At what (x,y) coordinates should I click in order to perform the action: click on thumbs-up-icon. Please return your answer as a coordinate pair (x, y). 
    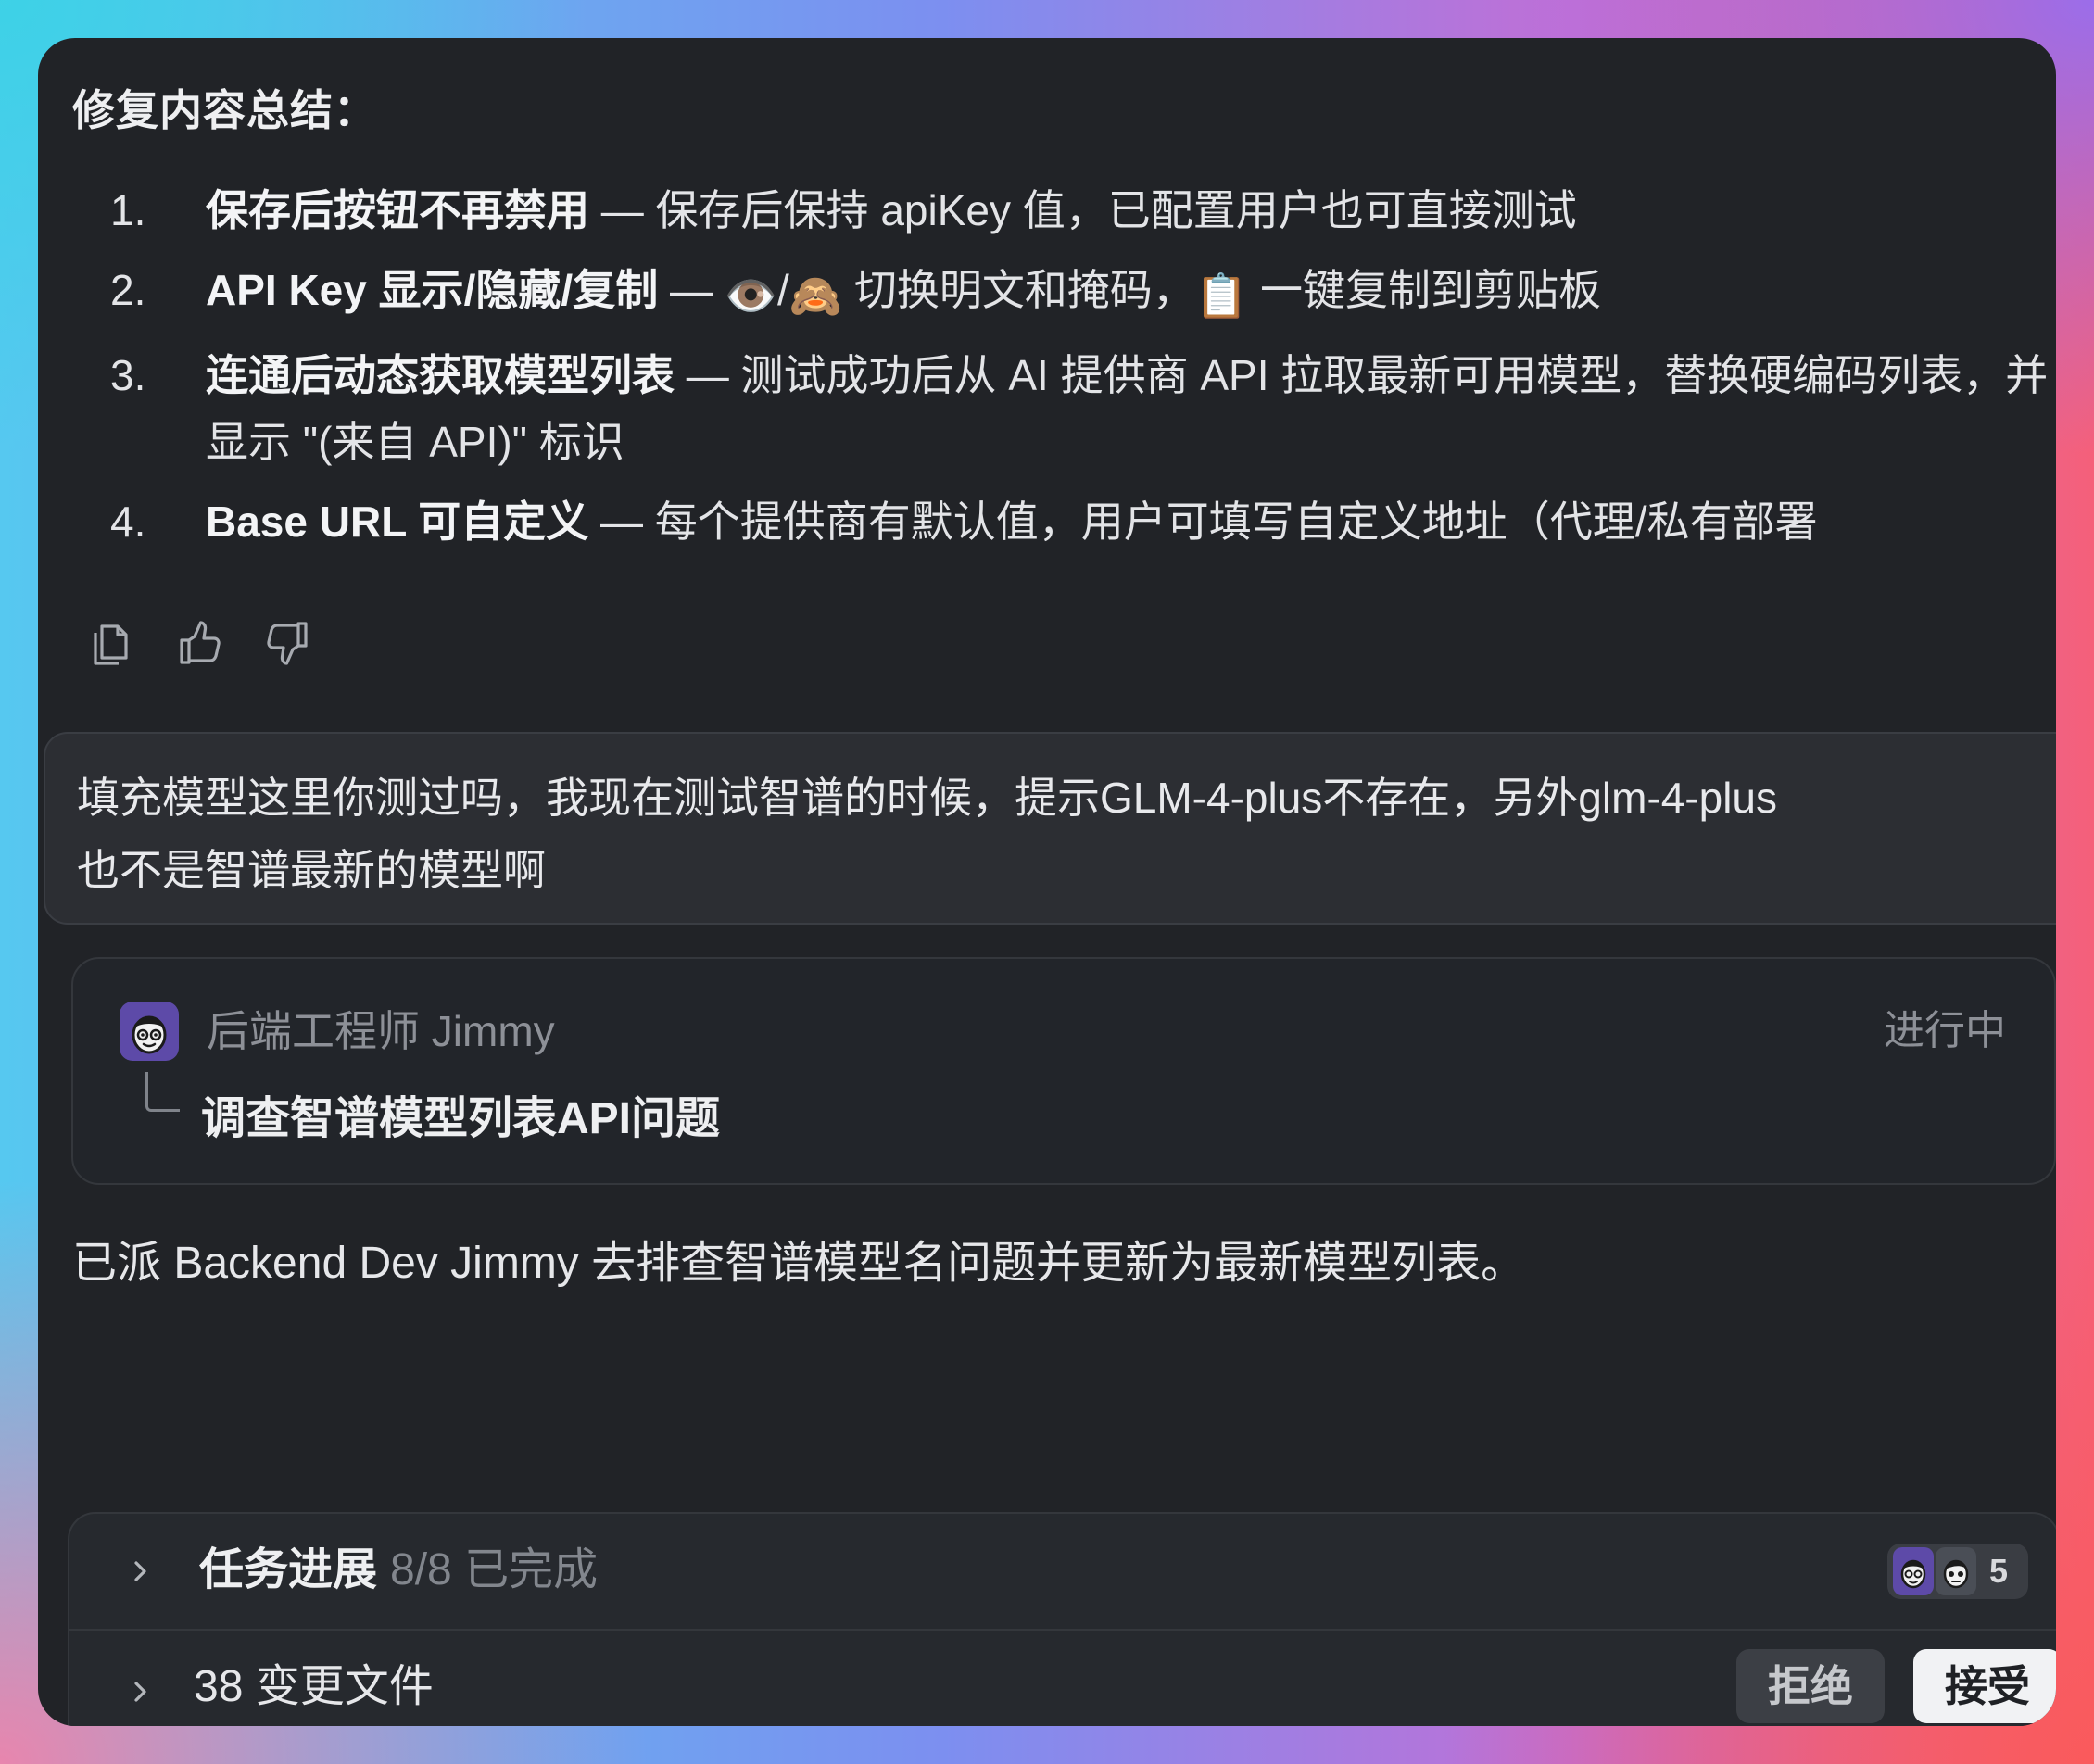
    Looking at the image, I should click on (199, 643).